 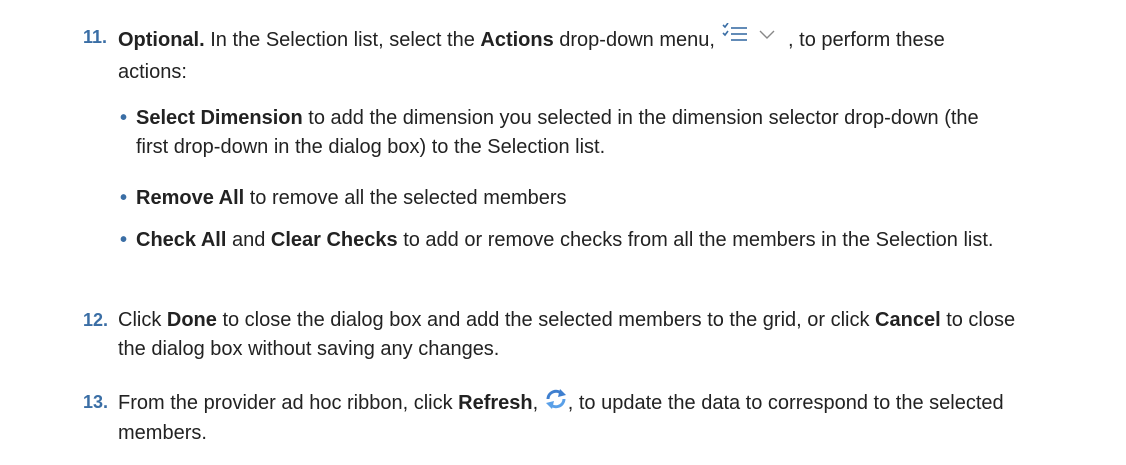 I want to click on refresh-term: Refresh, so click(x=495, y=402).